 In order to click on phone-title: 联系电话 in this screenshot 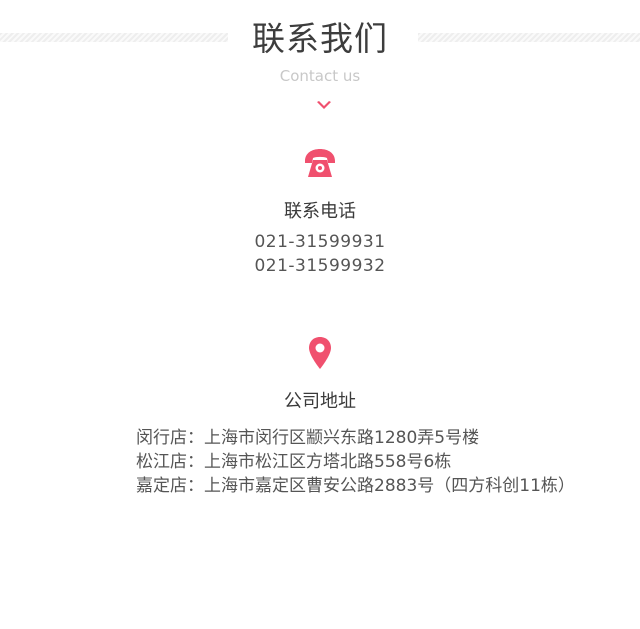, I will do `click(320, 211)`.